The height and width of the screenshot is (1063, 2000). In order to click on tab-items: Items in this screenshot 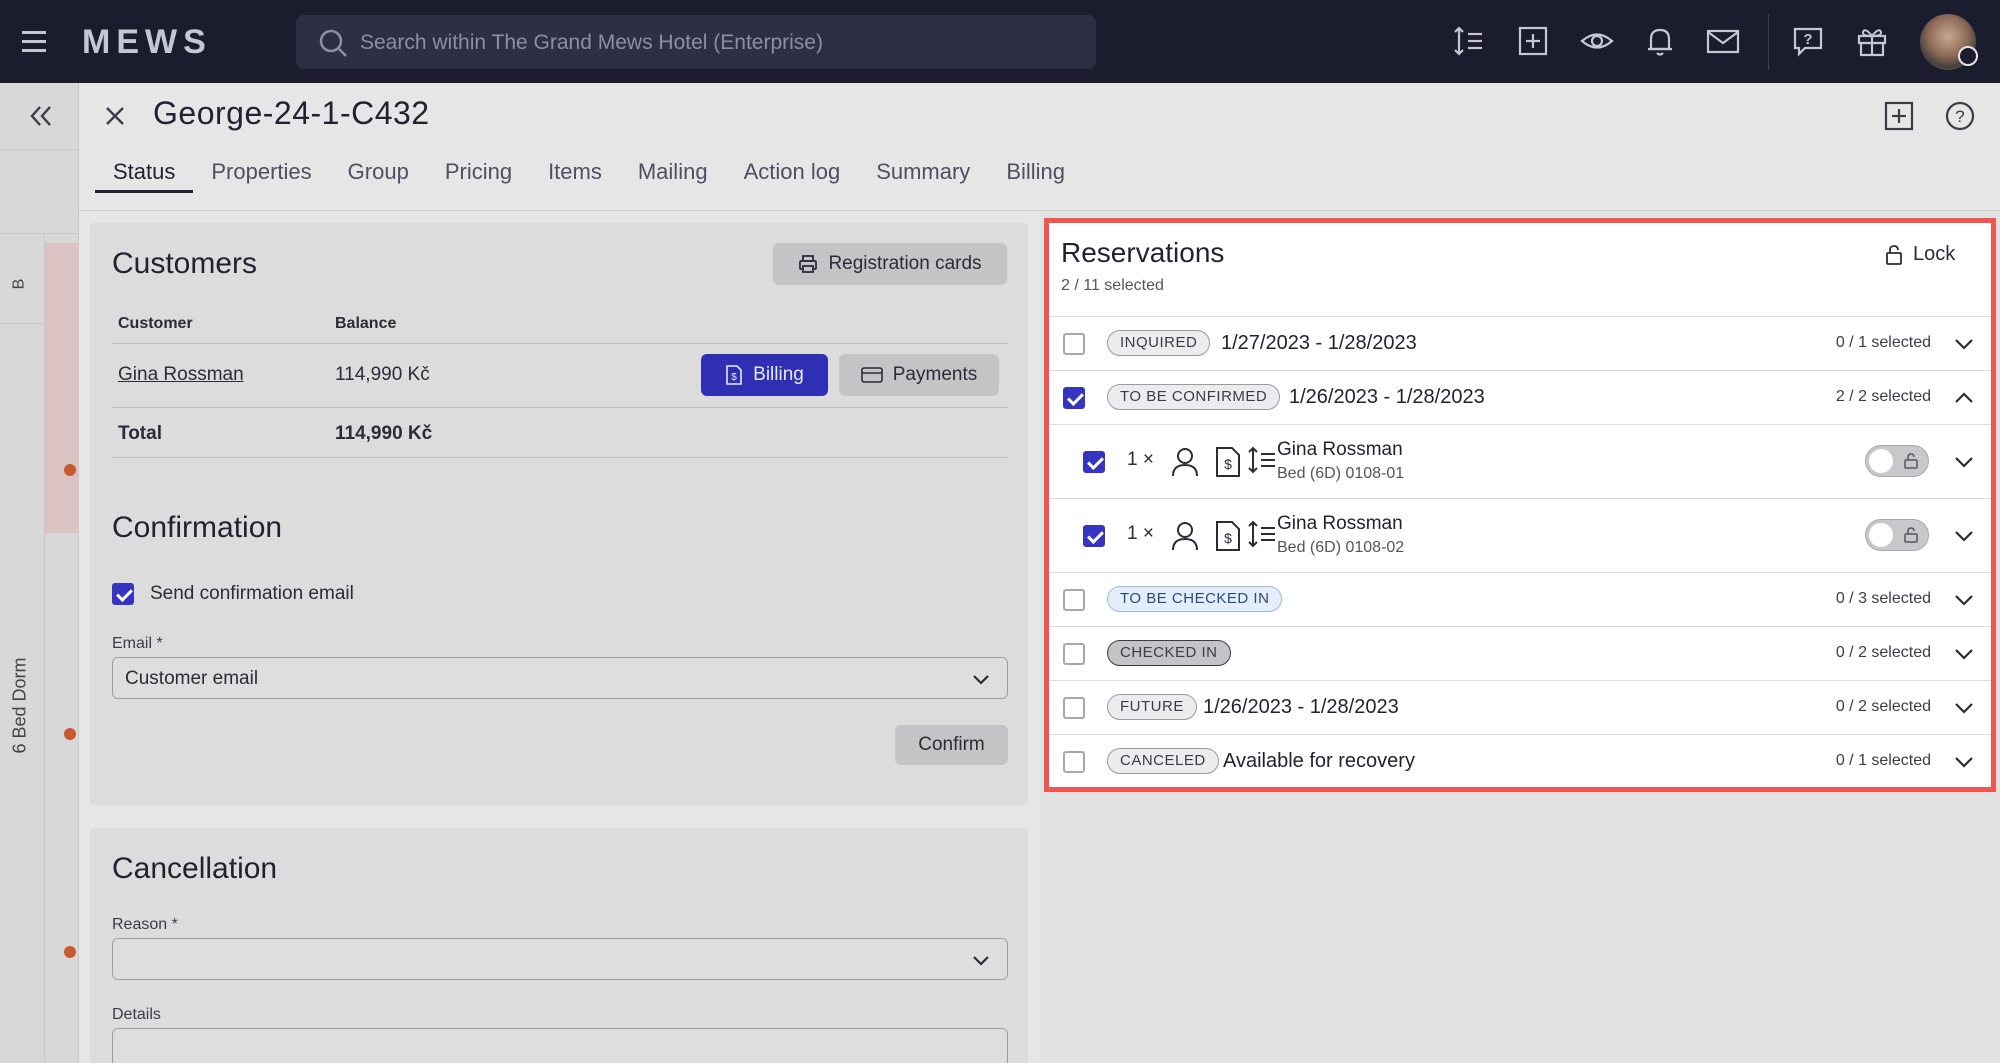, I will do `click(575, 172)`.